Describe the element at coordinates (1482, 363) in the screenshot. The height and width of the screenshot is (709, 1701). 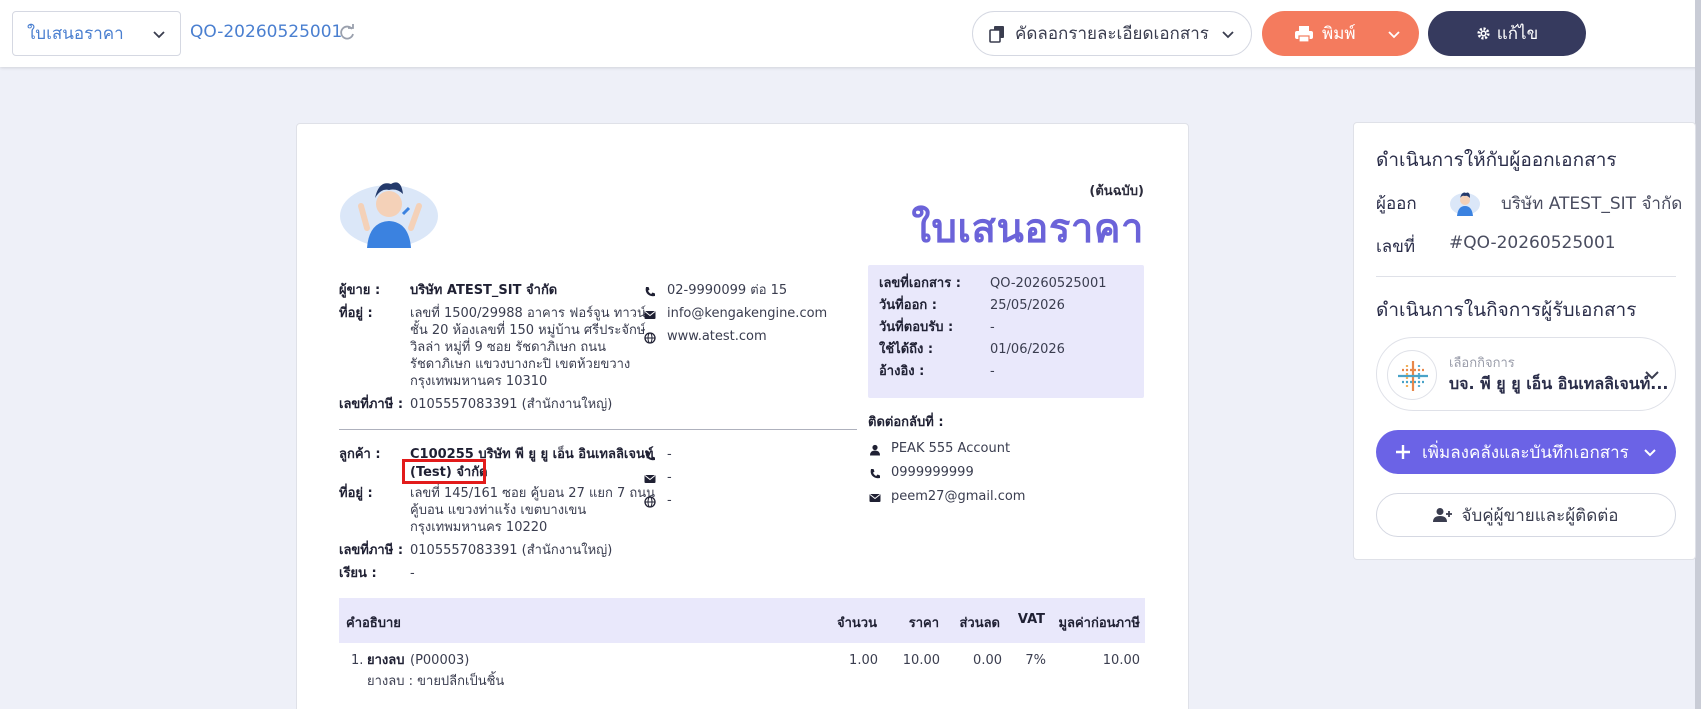
I see `business-select-hint: เลือกกิจการ` at that location.